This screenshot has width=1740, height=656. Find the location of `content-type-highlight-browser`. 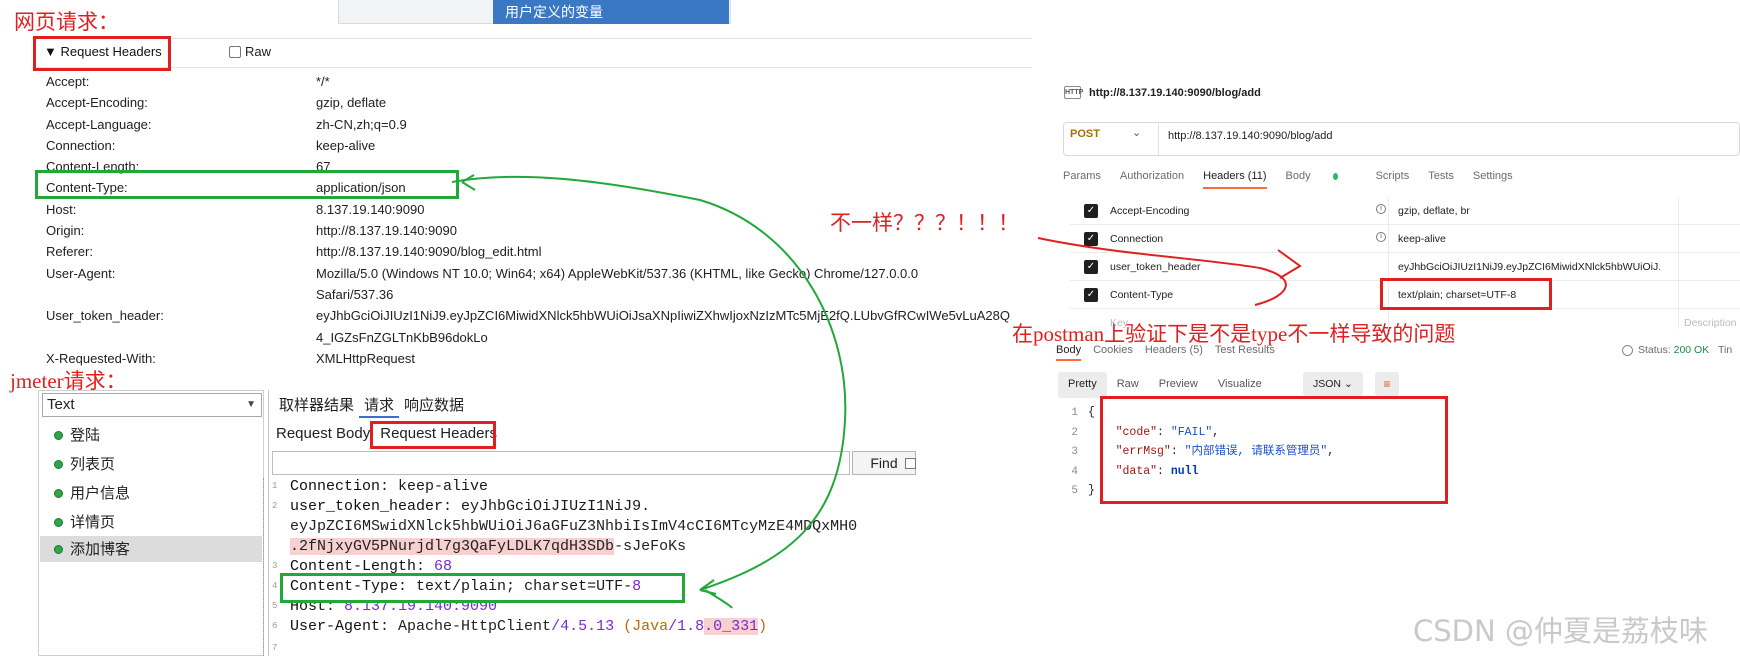

content-type-highlight-browser is located at coordinates (247, 184).